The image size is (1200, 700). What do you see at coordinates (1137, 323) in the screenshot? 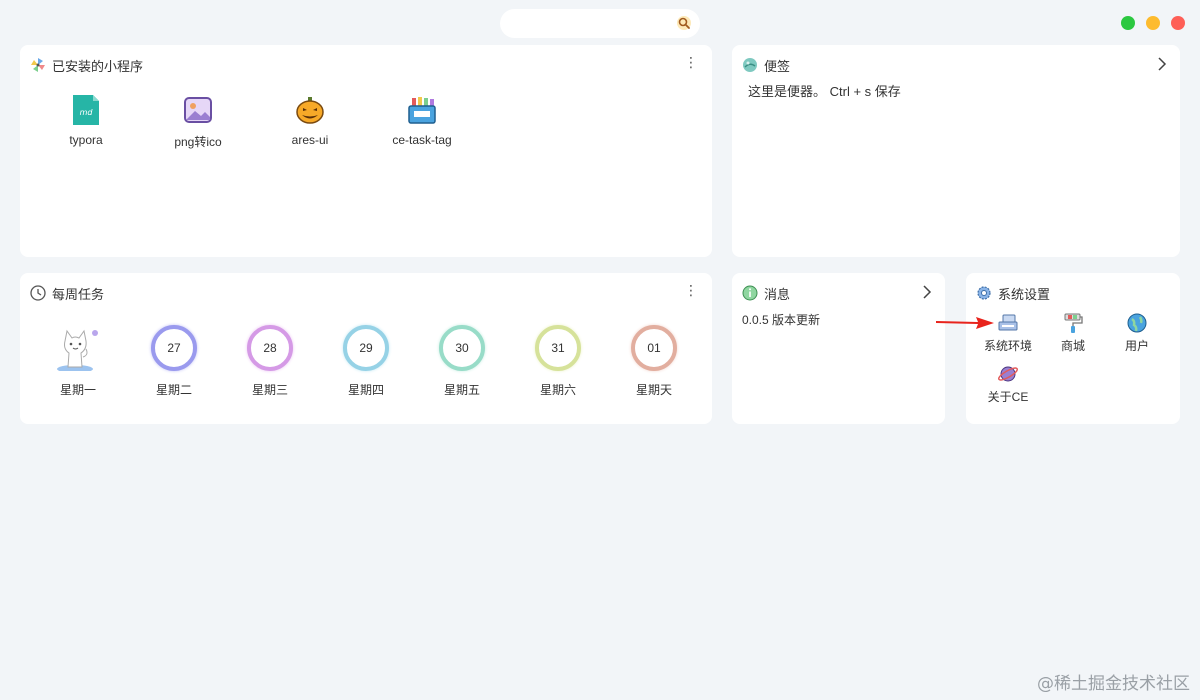
I see `globe-icon` at bounding box center [1137, 323].